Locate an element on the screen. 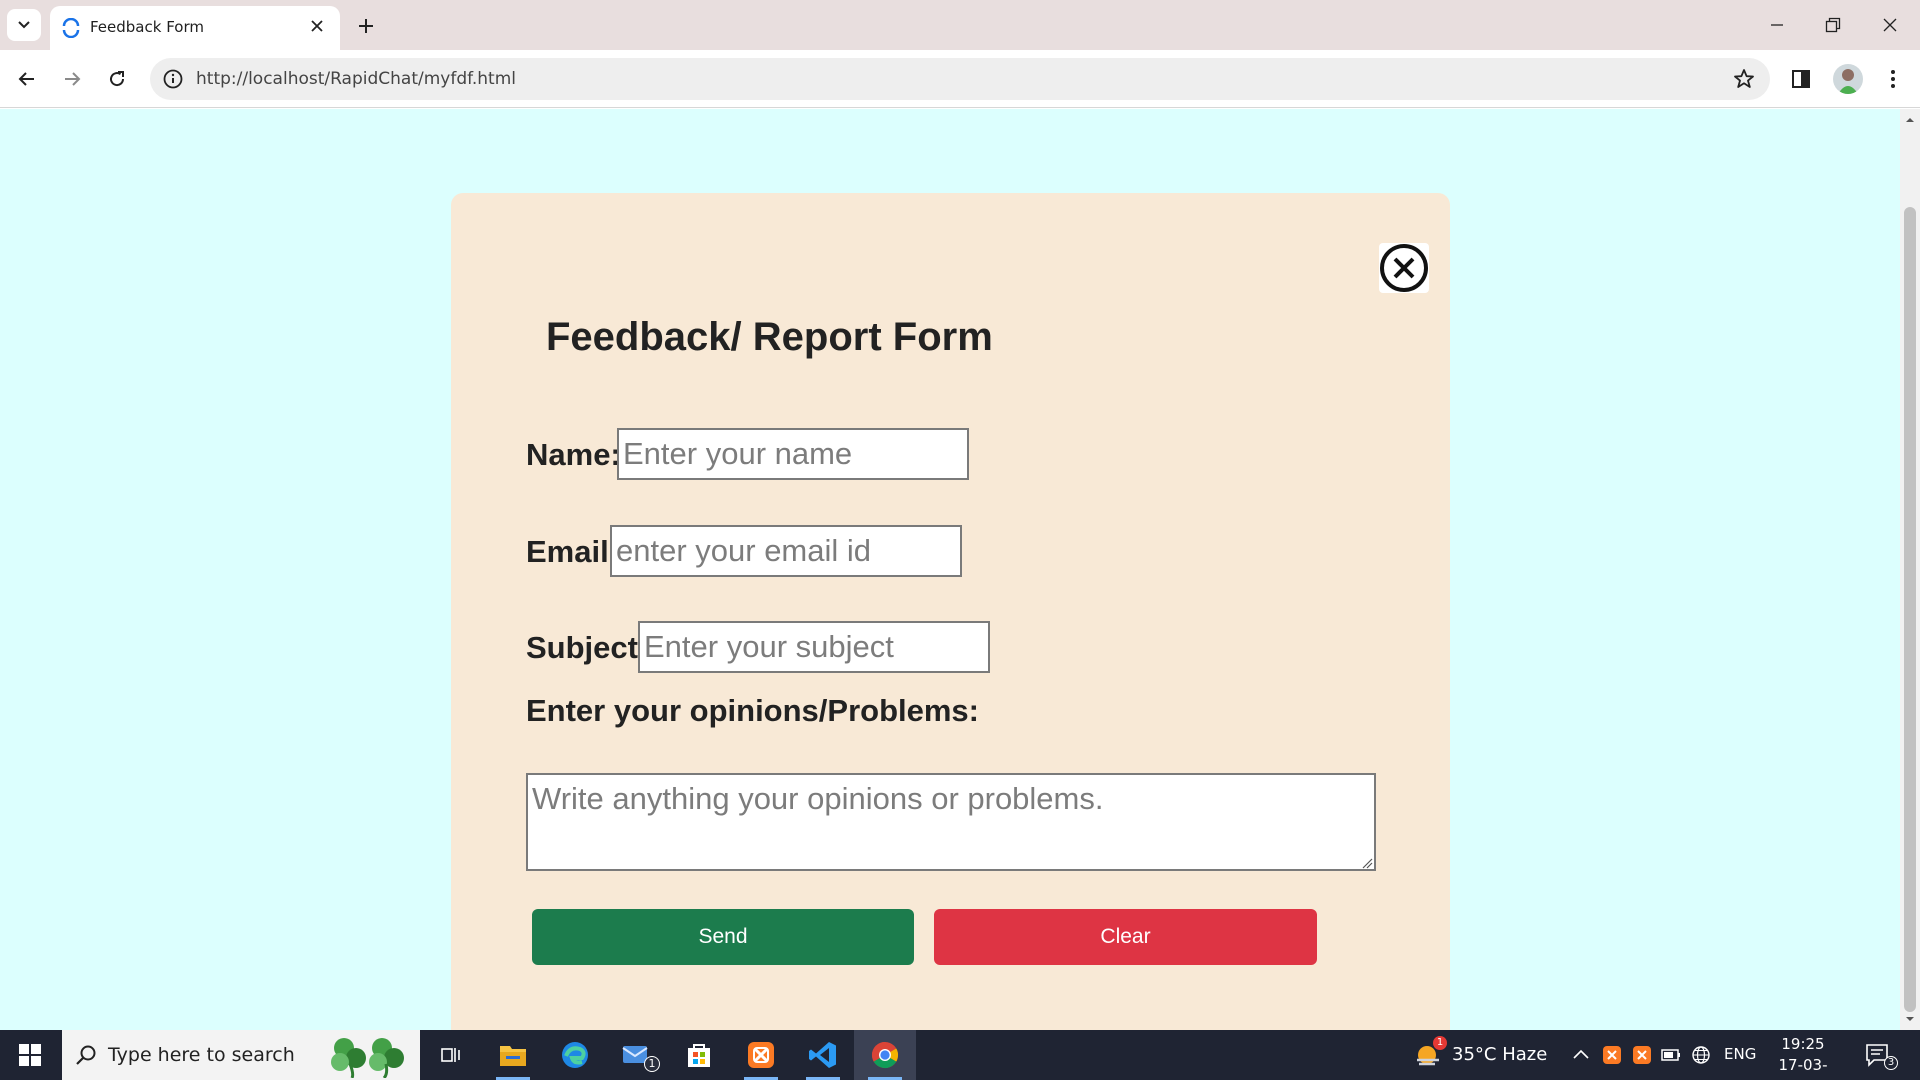 The image size is (1920, 1080). opinions-label: Enter your opinions/Problems: is located at coordinates (752, 710).